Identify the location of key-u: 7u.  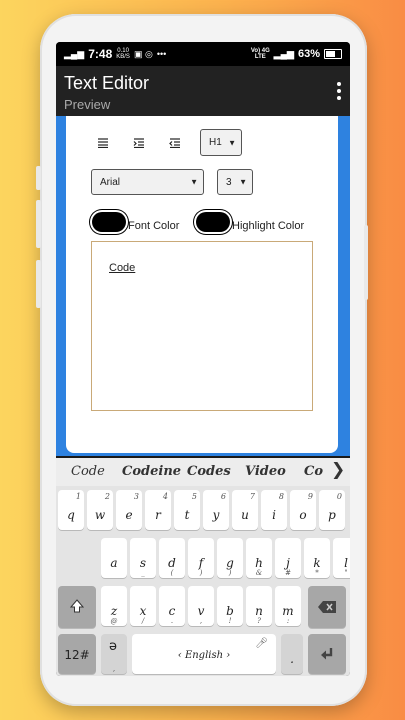
(245, 510).